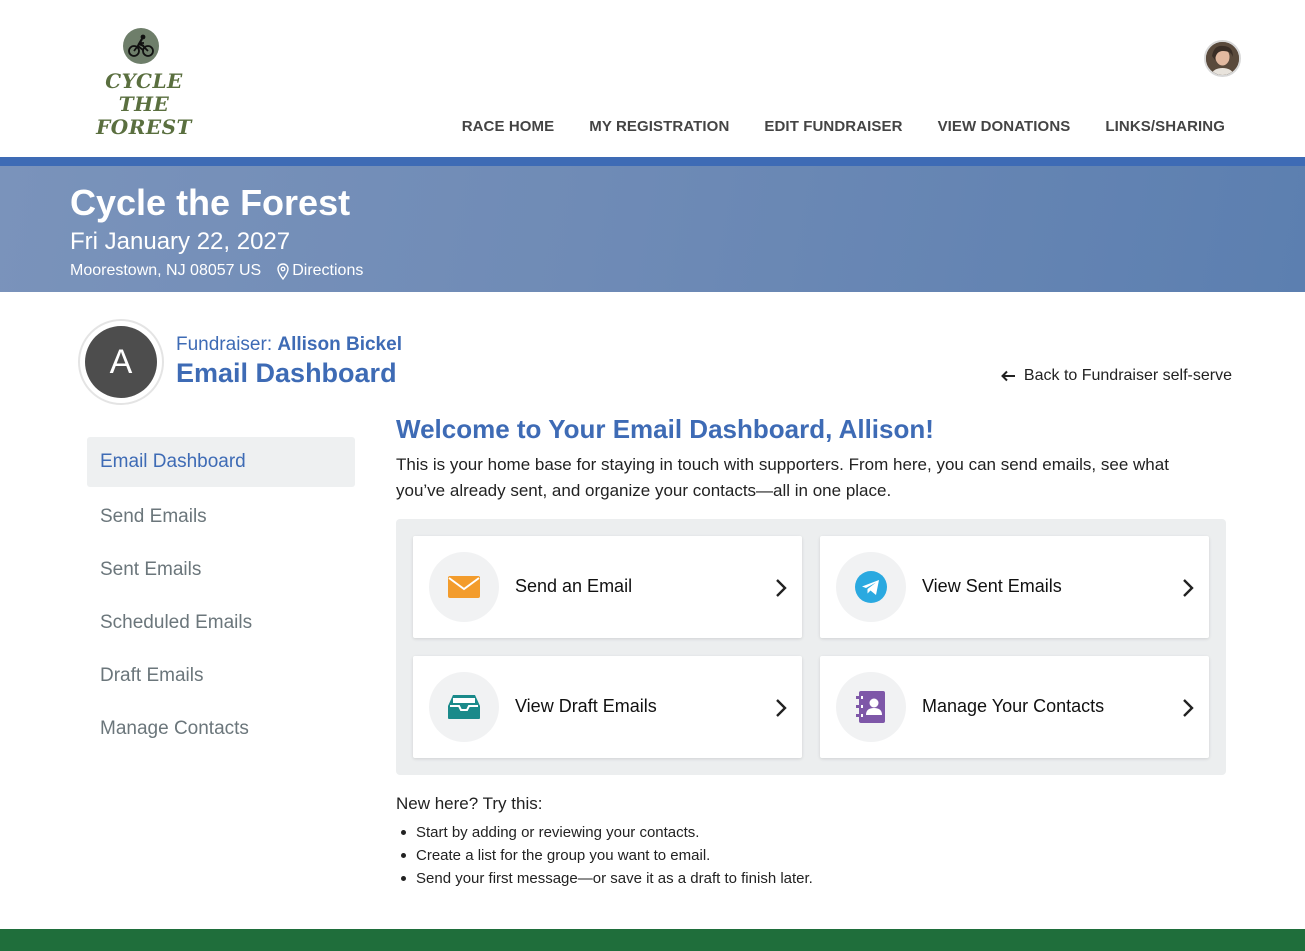 The height and width of the screenshot is (951, 1305). I want to click on inbox-tray-icon, so click(464, 707).